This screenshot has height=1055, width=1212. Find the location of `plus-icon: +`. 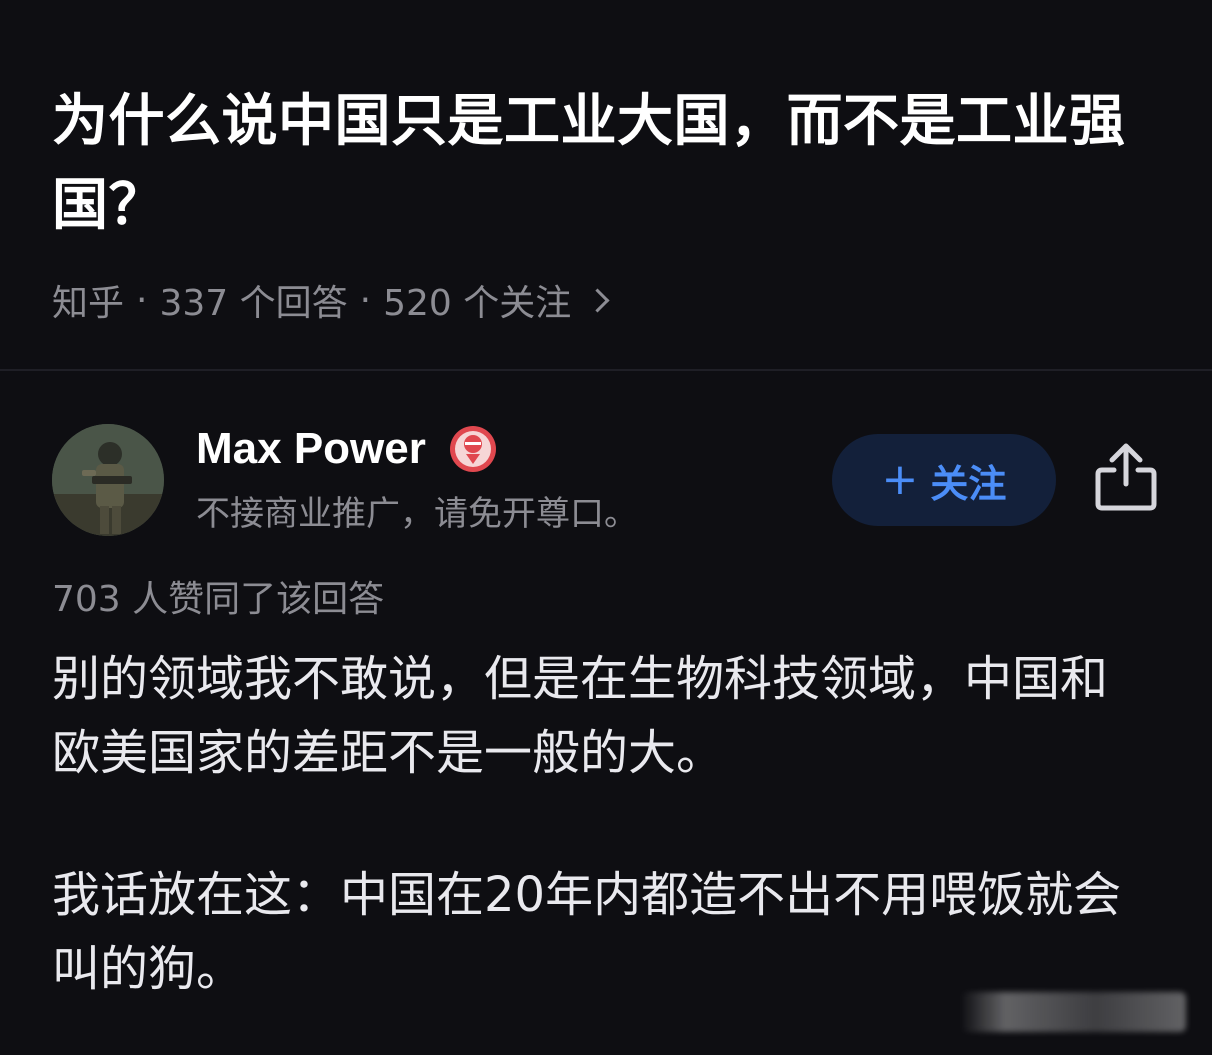

plus-icon: + is located at coordinates (900, 479).